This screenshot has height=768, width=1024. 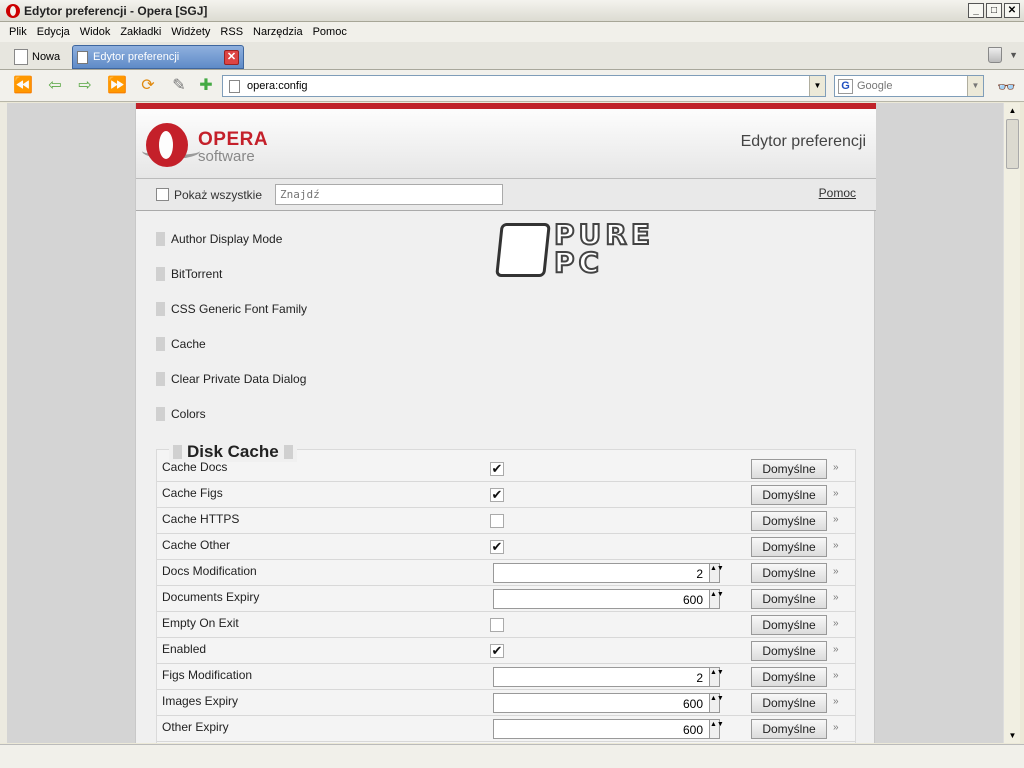 What do you see at coordinates (1013, 55) in the screenshot?
I see `chevron-down-icon: ▼` at bounding box center [1013, 55].